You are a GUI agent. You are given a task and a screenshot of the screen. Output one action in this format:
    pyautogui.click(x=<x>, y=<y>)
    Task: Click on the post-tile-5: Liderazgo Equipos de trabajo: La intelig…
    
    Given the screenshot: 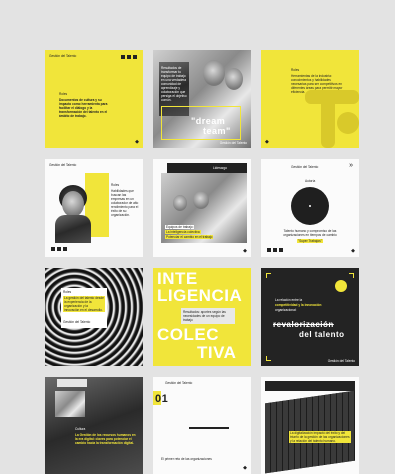 What is the action you would take?
    pyautogui.click(x=202, y=208)
    